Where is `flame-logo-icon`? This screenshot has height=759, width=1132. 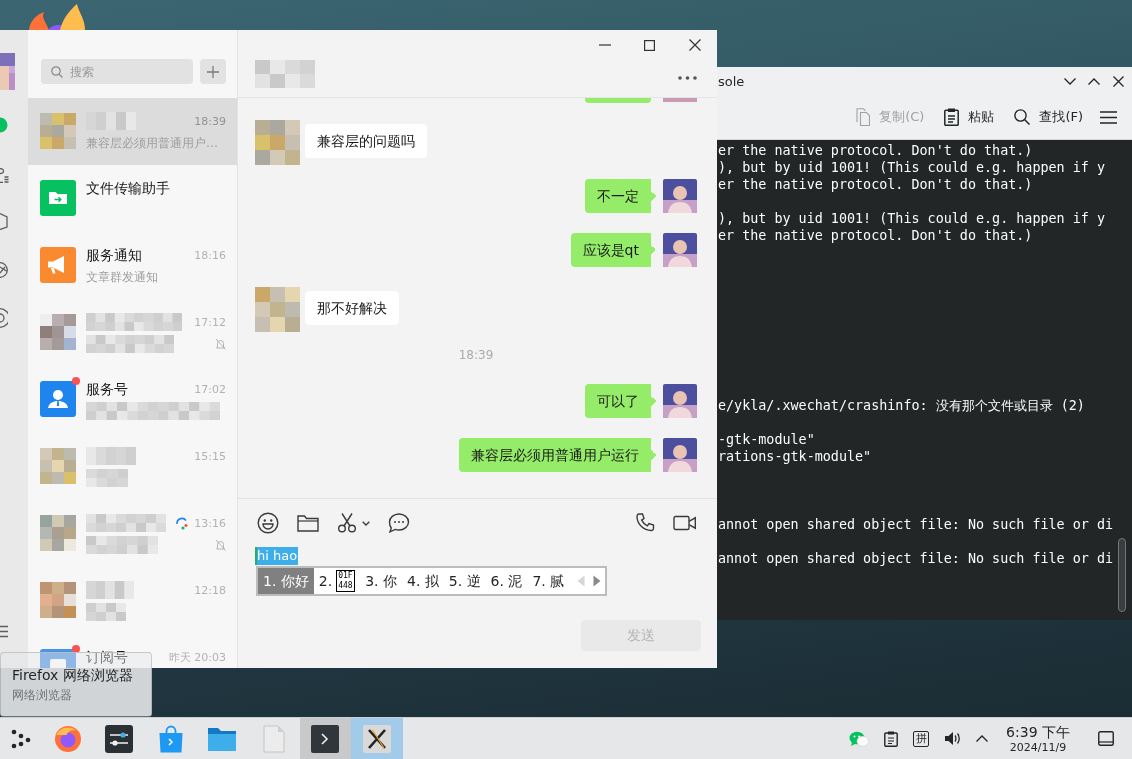 flame-logo-icon is located at coordinates (56, 17).